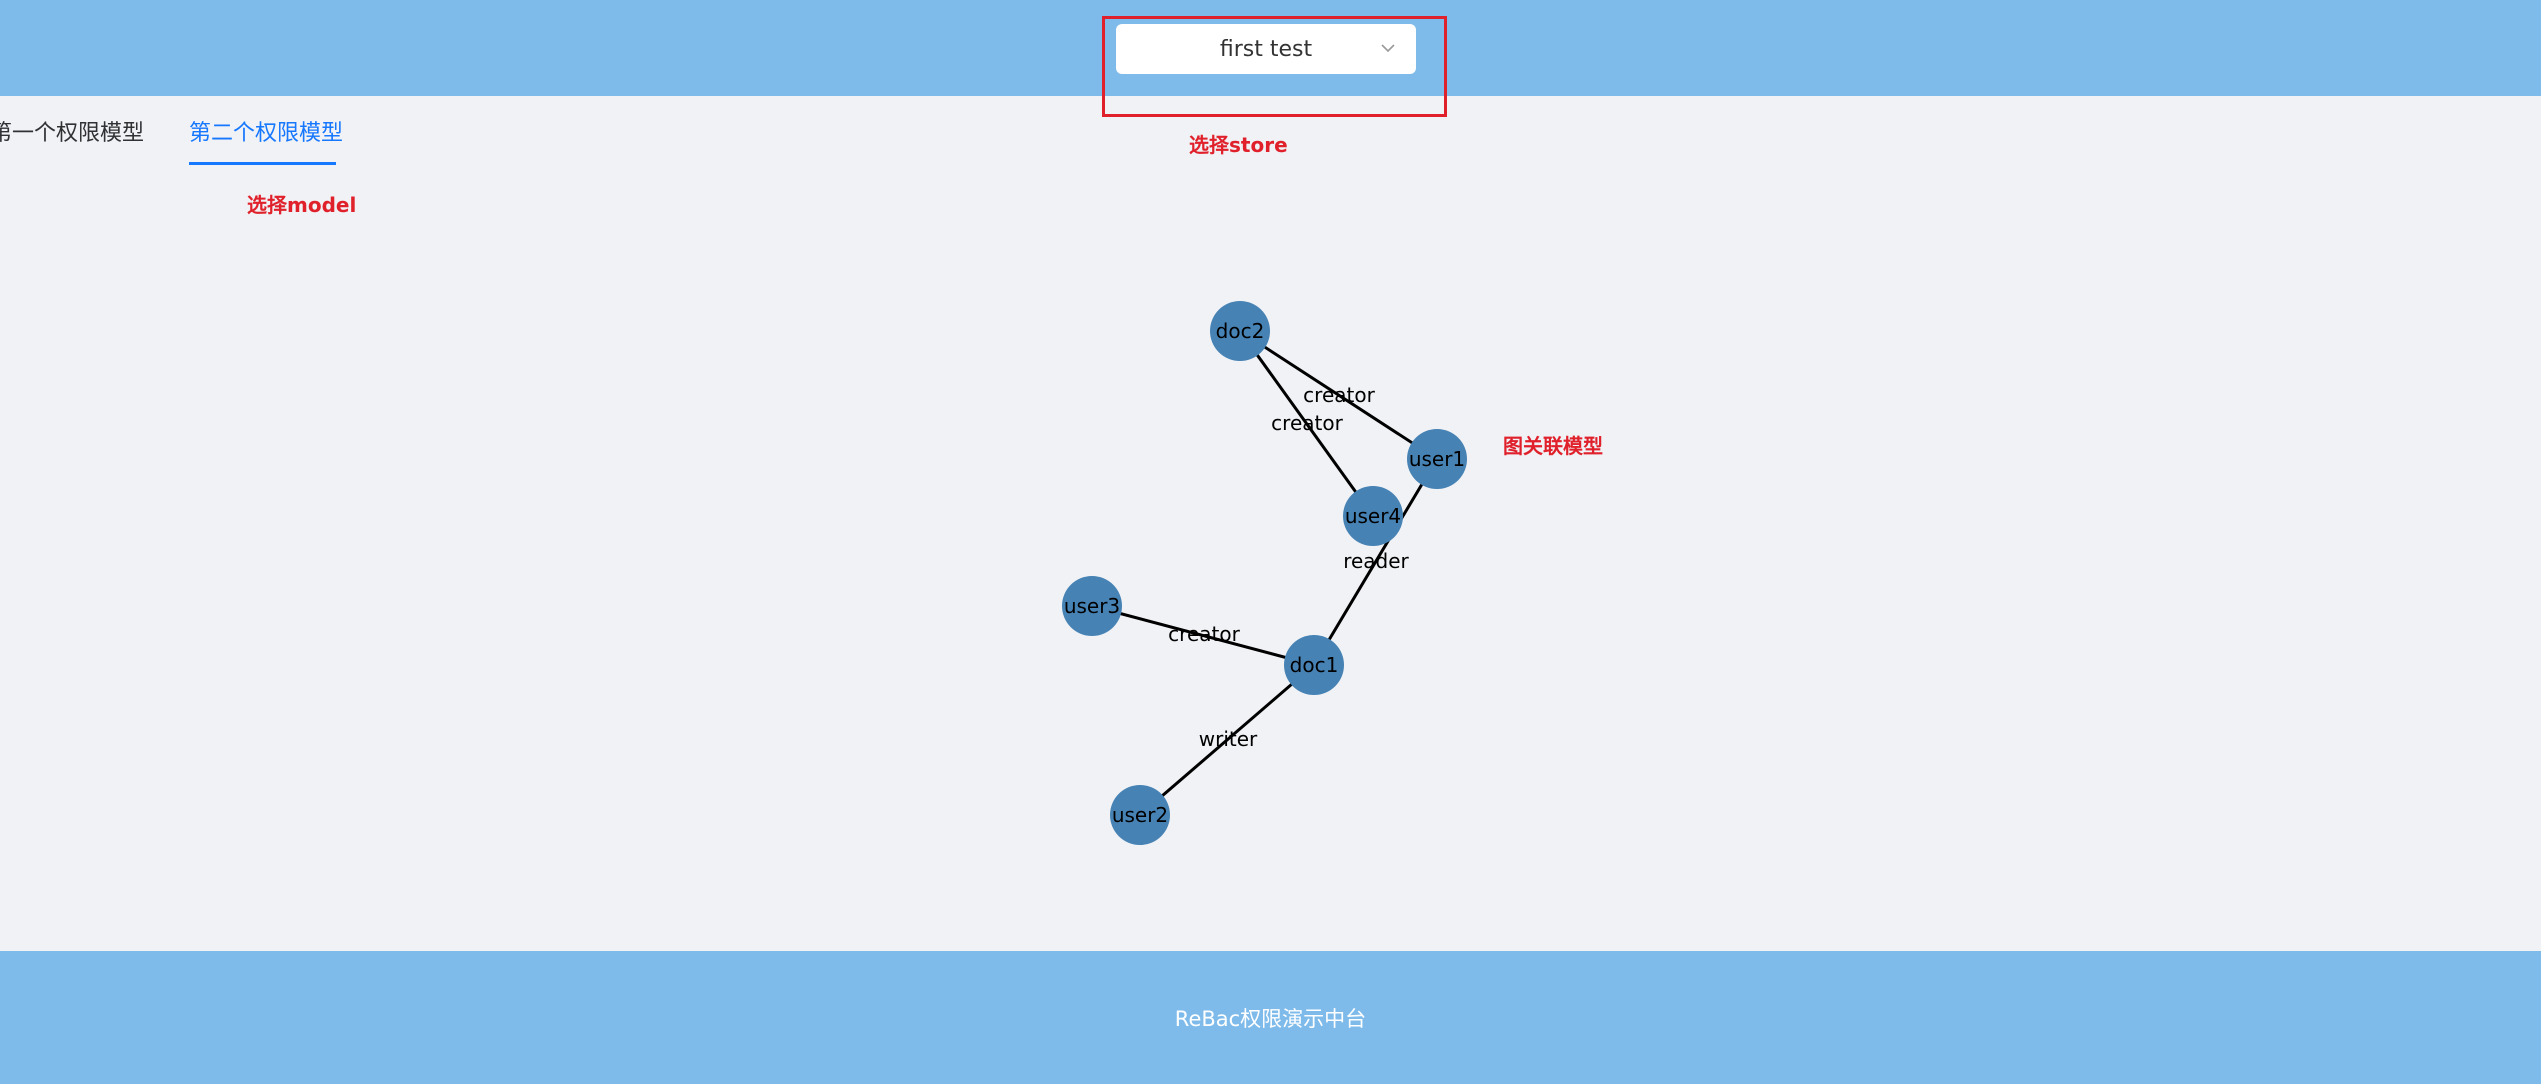 This screenshot has width=2541, height=1084. I want to click on node-label-user4: user4, so click(1373, 516).